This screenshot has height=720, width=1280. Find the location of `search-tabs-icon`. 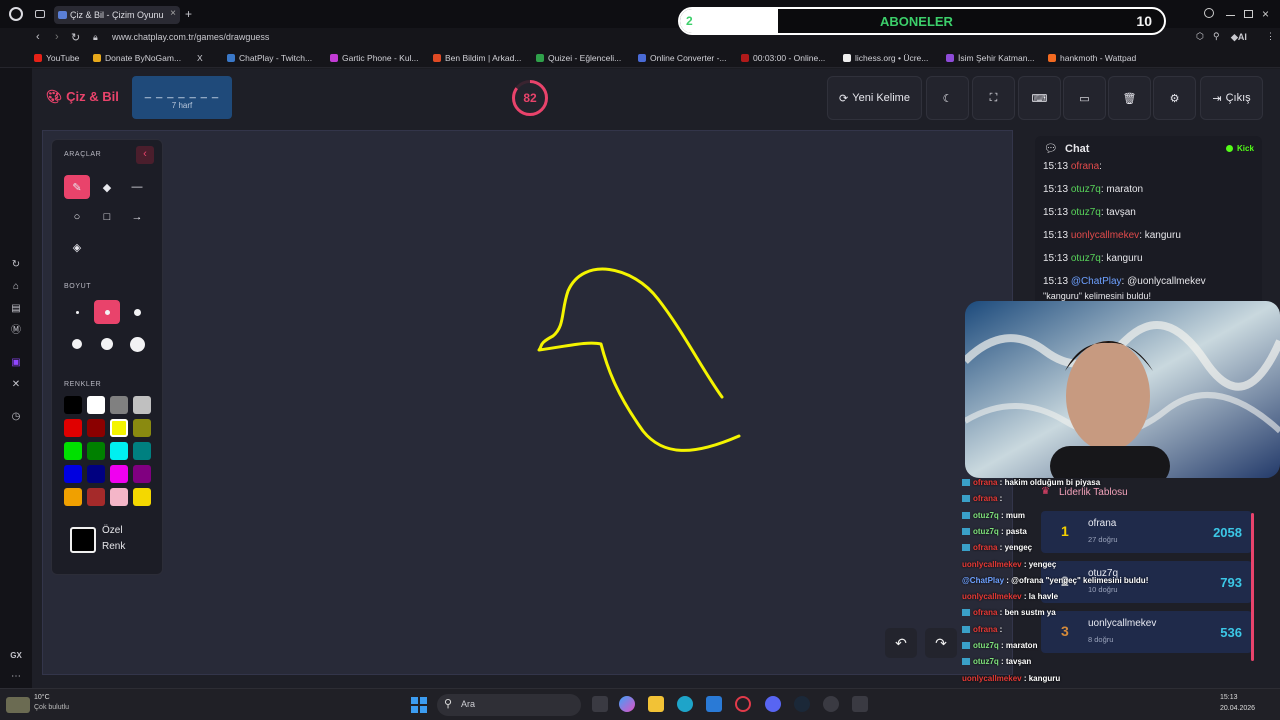

search-tabs-icon is located at coordinates (1209, 13).